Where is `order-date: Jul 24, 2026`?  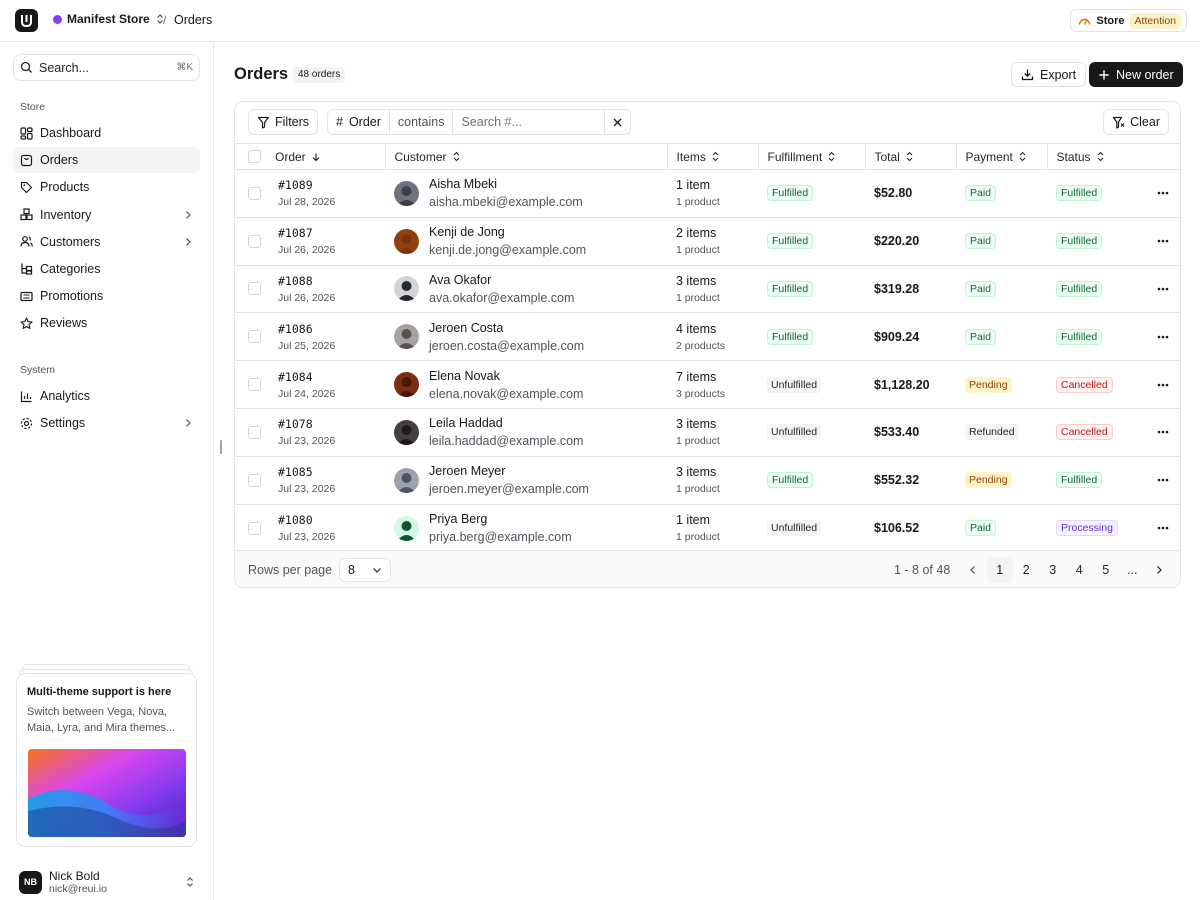
order-date: Jul 24, 2026 is located at coordinates (307, 393).